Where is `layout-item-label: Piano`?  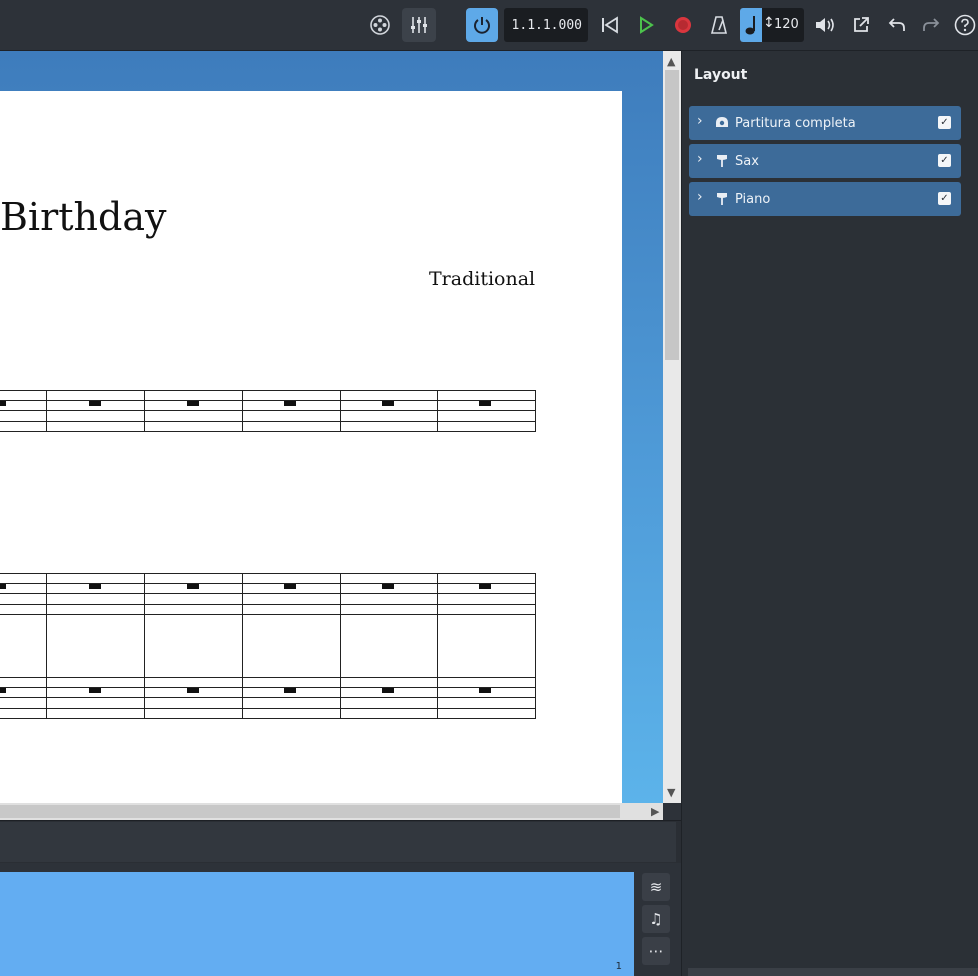 layout-item-label: Piano is located at coordinates (753, 199).